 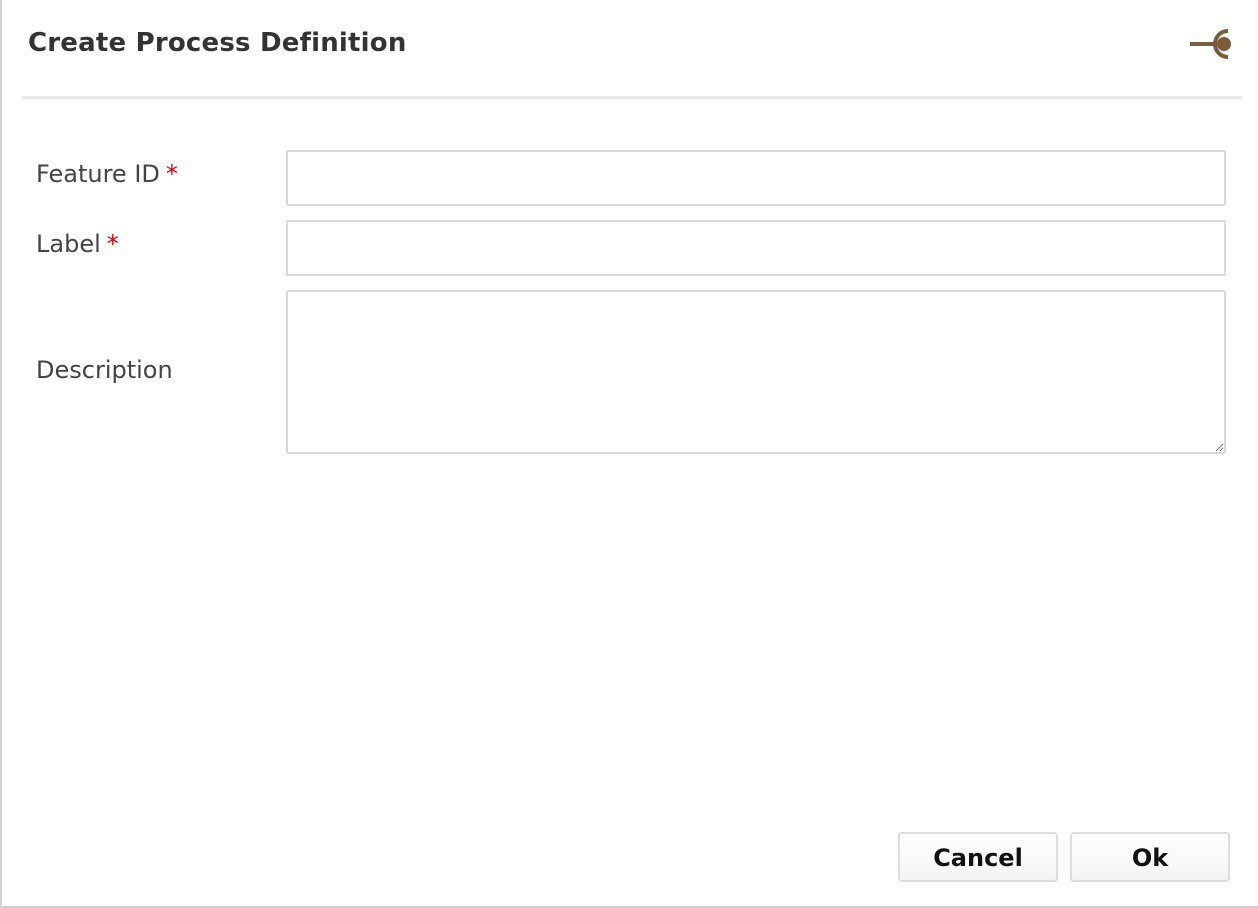 I want to click on description-label-text: Description, so click(x=104, y=370).